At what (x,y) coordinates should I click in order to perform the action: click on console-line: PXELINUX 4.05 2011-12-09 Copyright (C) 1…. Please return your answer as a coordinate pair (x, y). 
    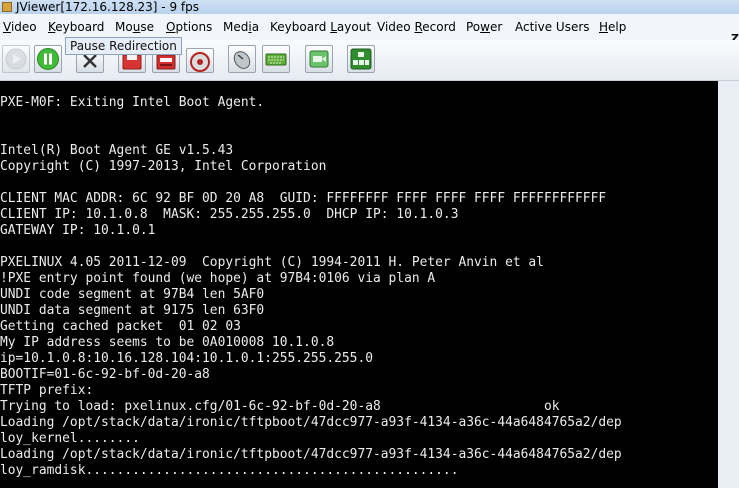
    Looking at the image, I should click on (272, 262).